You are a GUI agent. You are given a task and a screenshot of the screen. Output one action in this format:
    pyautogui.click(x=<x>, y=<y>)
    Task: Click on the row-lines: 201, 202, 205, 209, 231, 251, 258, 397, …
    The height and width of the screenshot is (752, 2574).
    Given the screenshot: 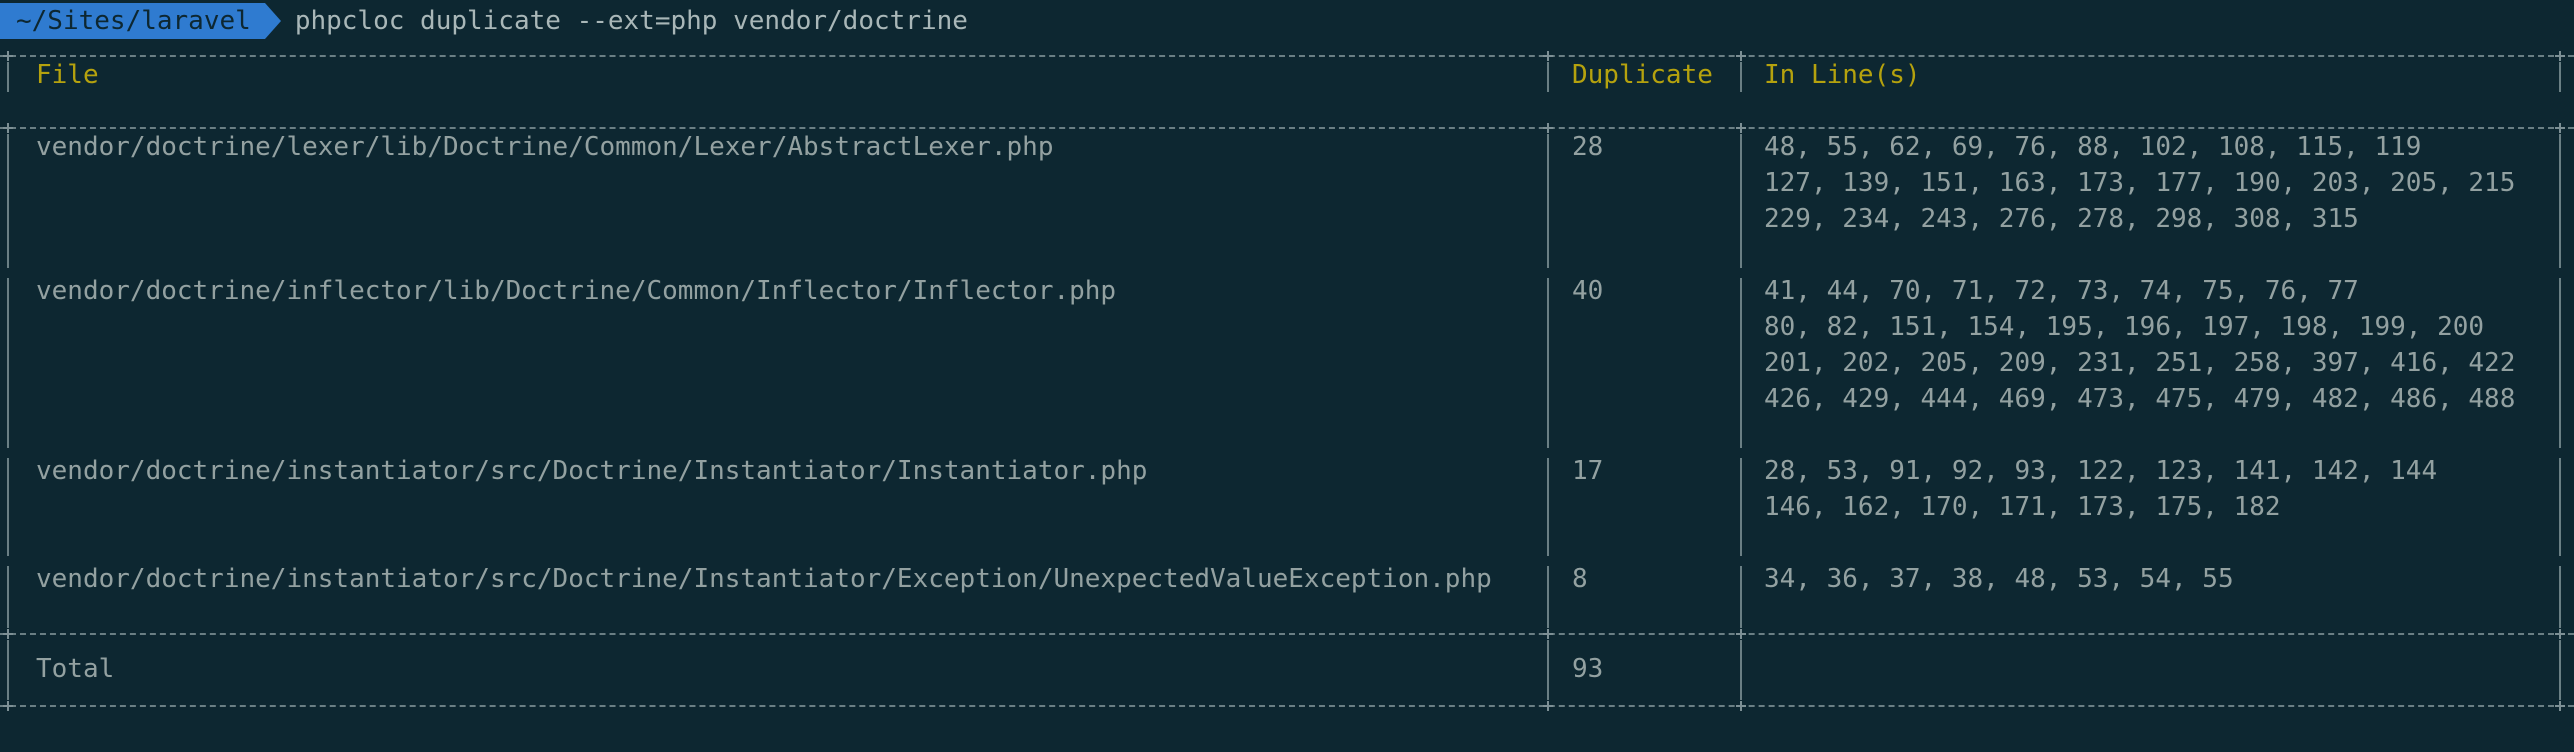 What is the action you would take?
    pyautogui.click(x=2140, y=363)
    